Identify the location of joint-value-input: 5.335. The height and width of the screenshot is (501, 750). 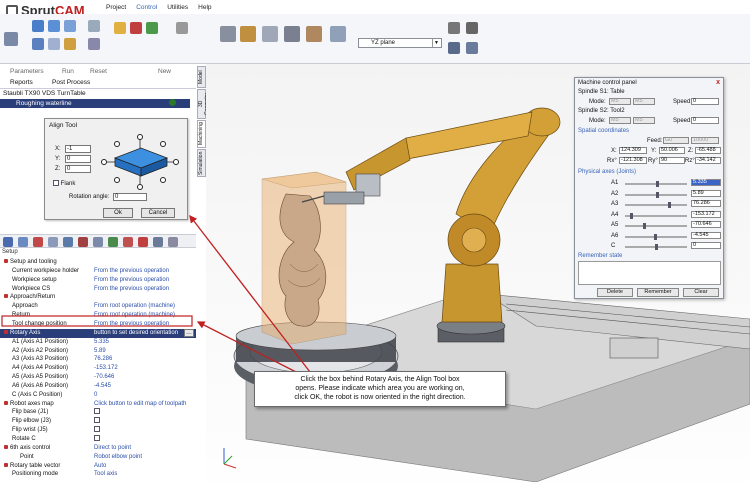
(706, 182).